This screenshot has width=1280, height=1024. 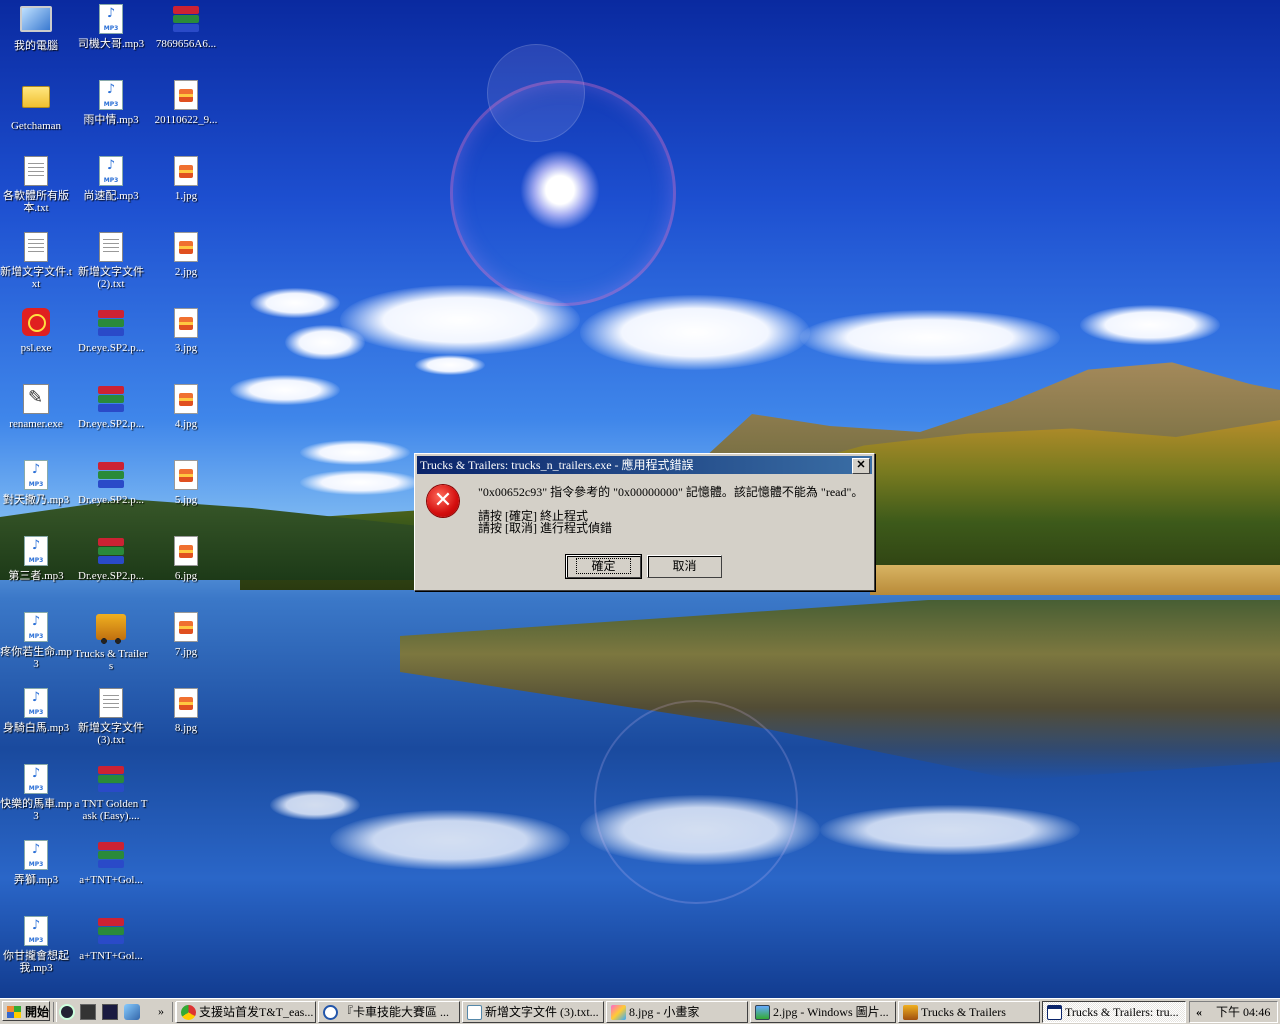 What do you see at coordinates (1199, 1012) in the screenshot?
I see `tray-expand-chevron-icon: «` at bounding box center [1199, 1012].